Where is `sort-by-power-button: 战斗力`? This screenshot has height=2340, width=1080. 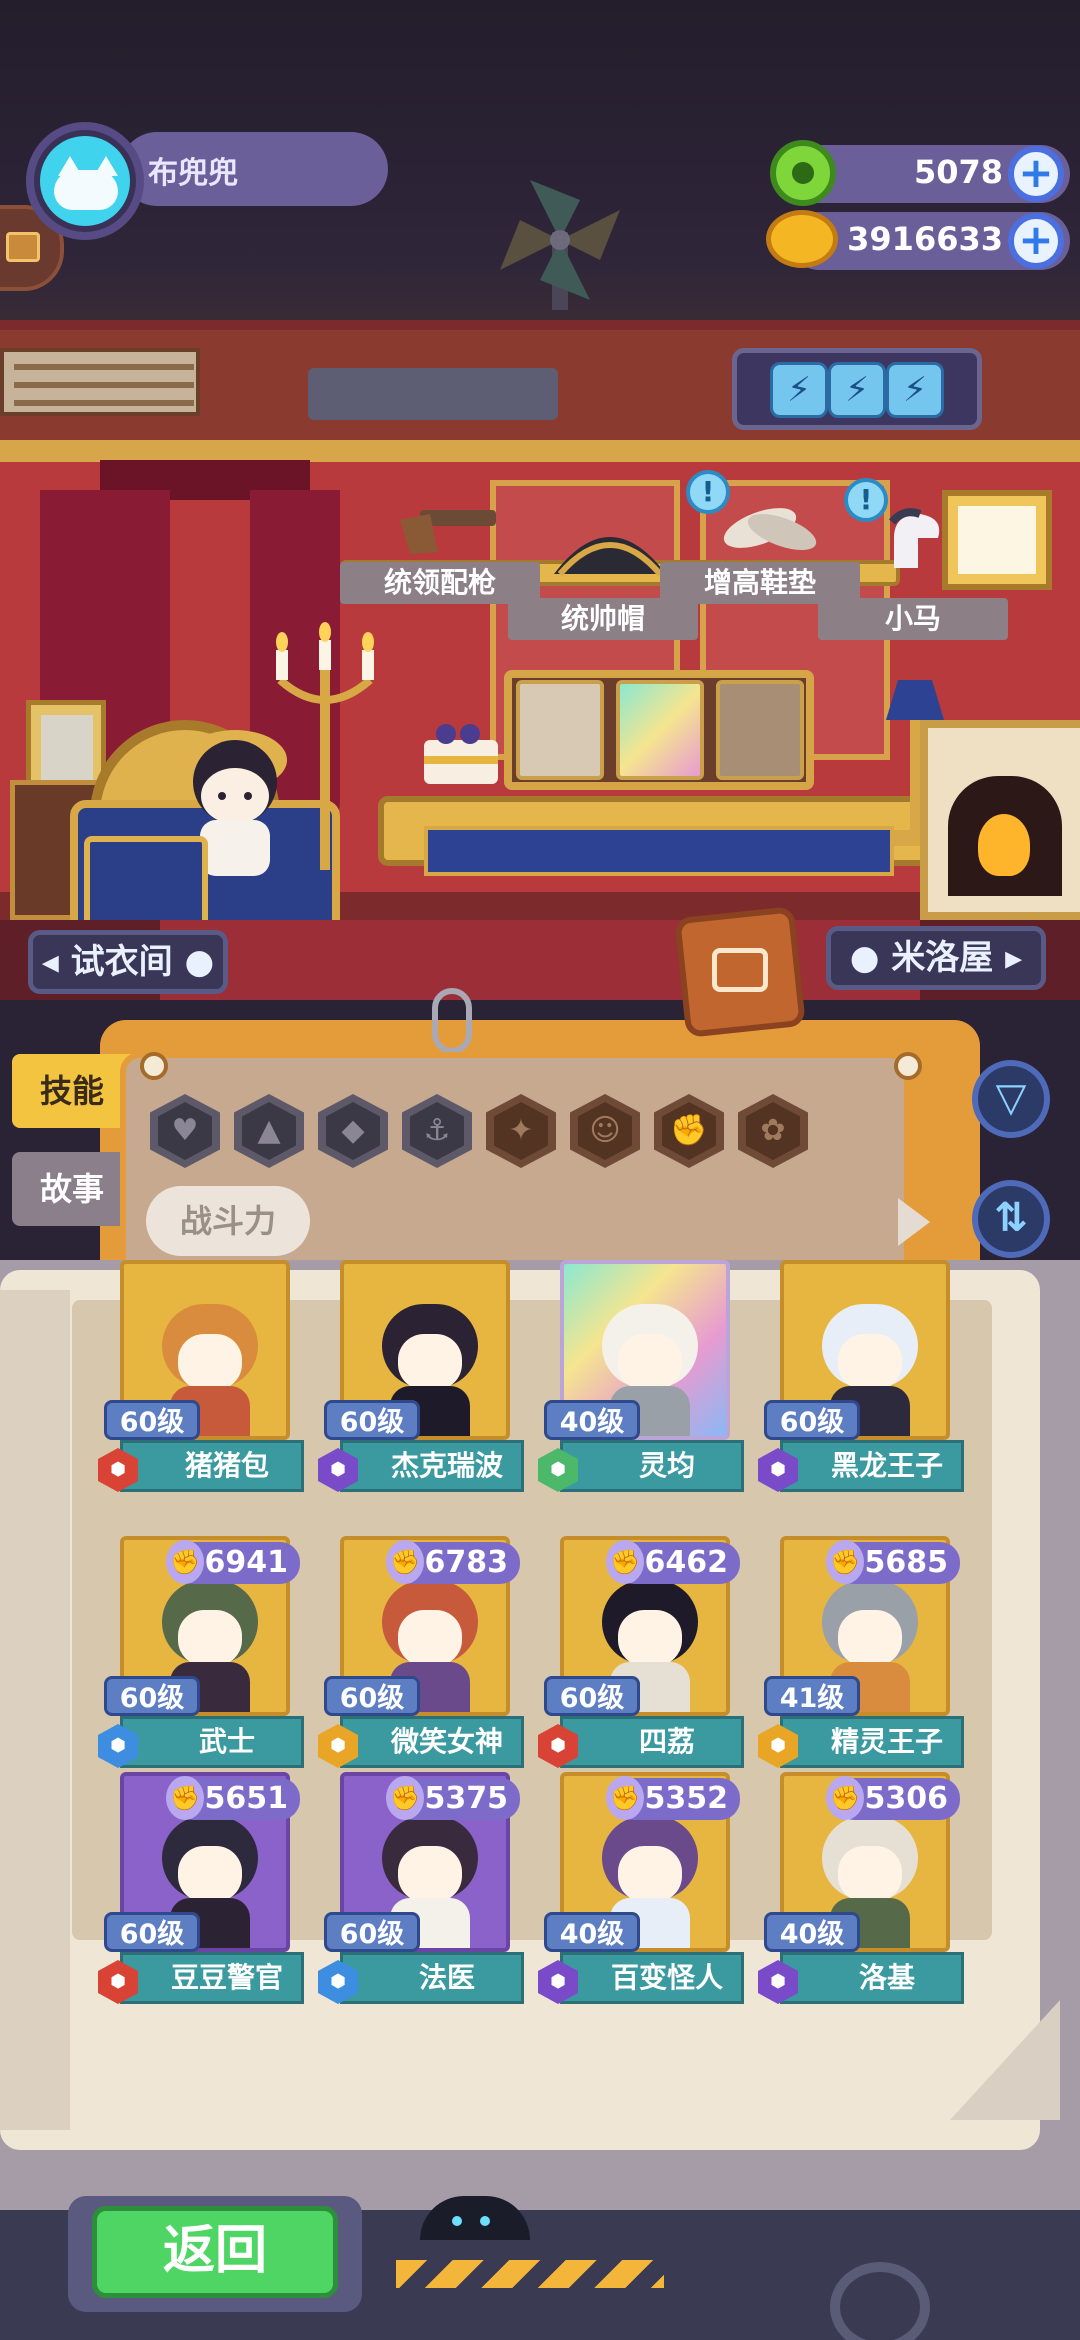 sort-by-power-button: 战斗力 is located at coordinates (228, 1221).